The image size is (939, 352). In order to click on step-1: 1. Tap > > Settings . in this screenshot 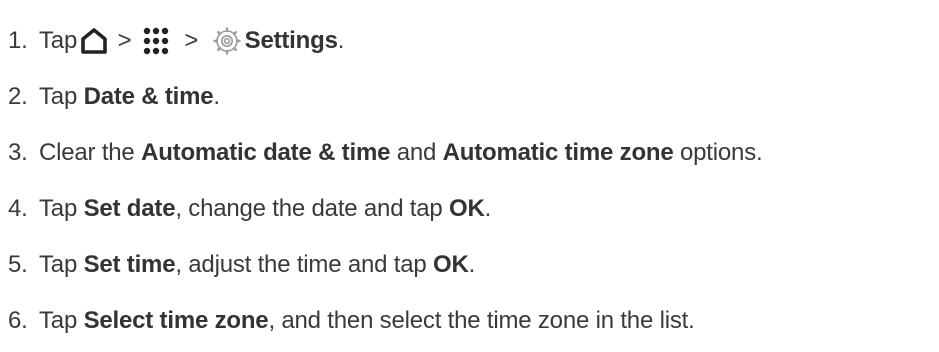, I will do `click(176, 41)`.